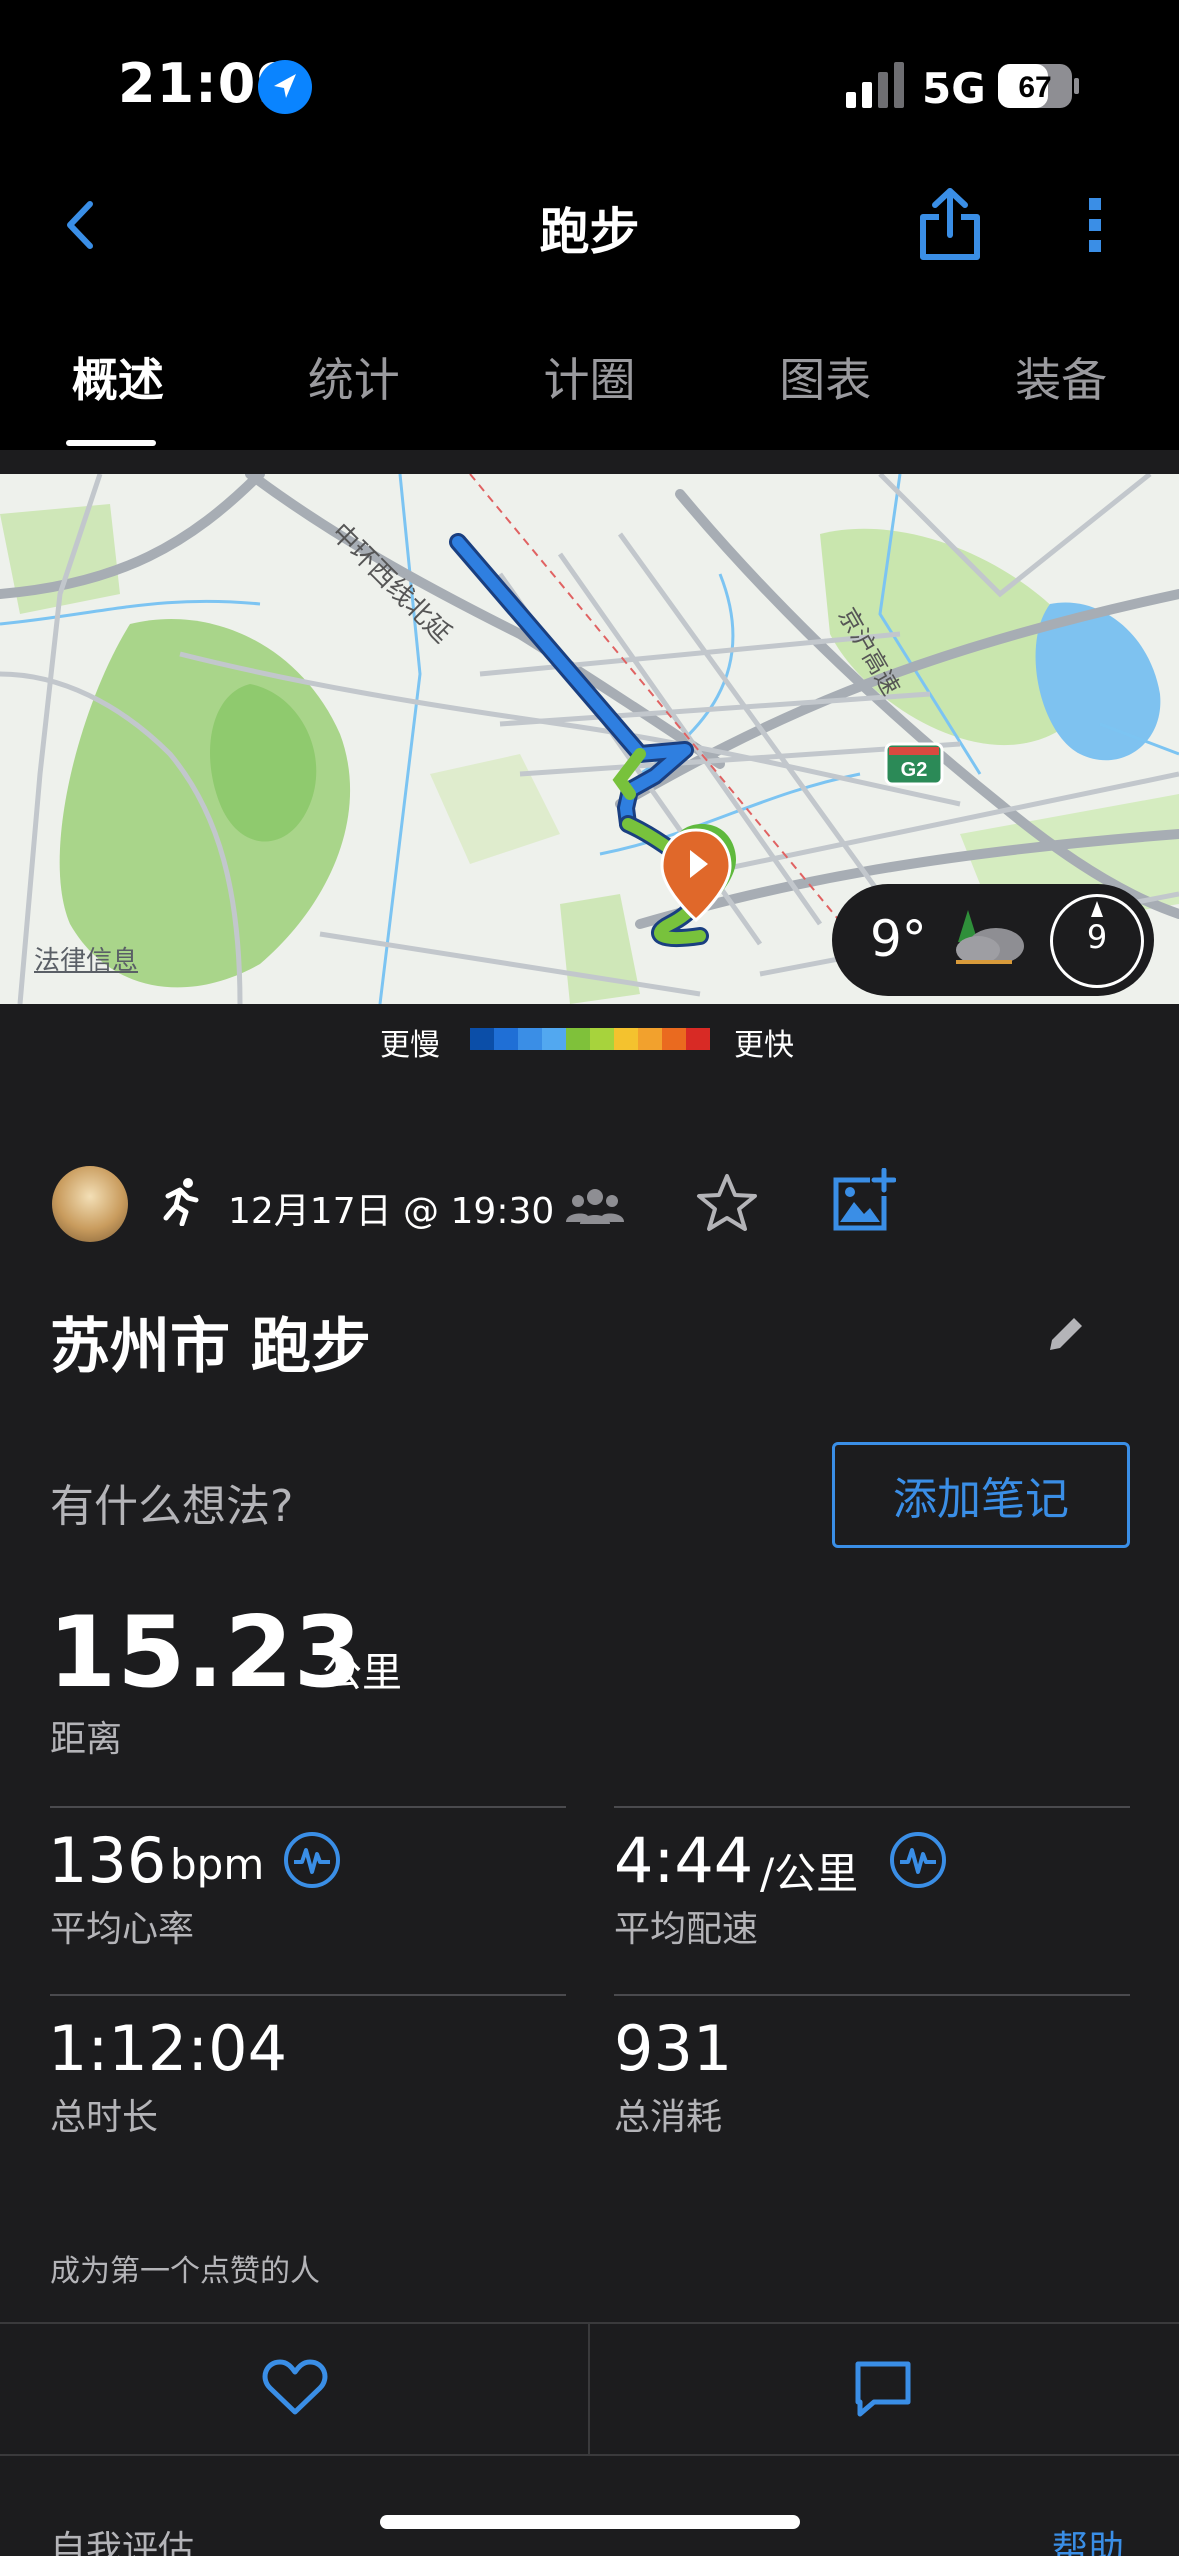  What do you see at coordinates (391, 1211) in the screenshot?
I see `activity-datetime: 12月17日 @ 19:30` at bounding box center [391, 1211].